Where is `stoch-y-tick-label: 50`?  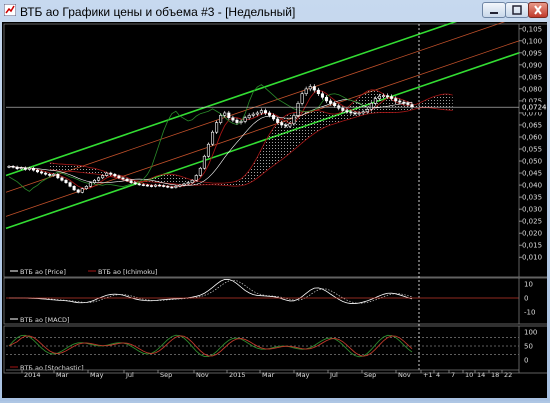
stoch-y-tick-label: 50 is located at coordinates (528, 347).